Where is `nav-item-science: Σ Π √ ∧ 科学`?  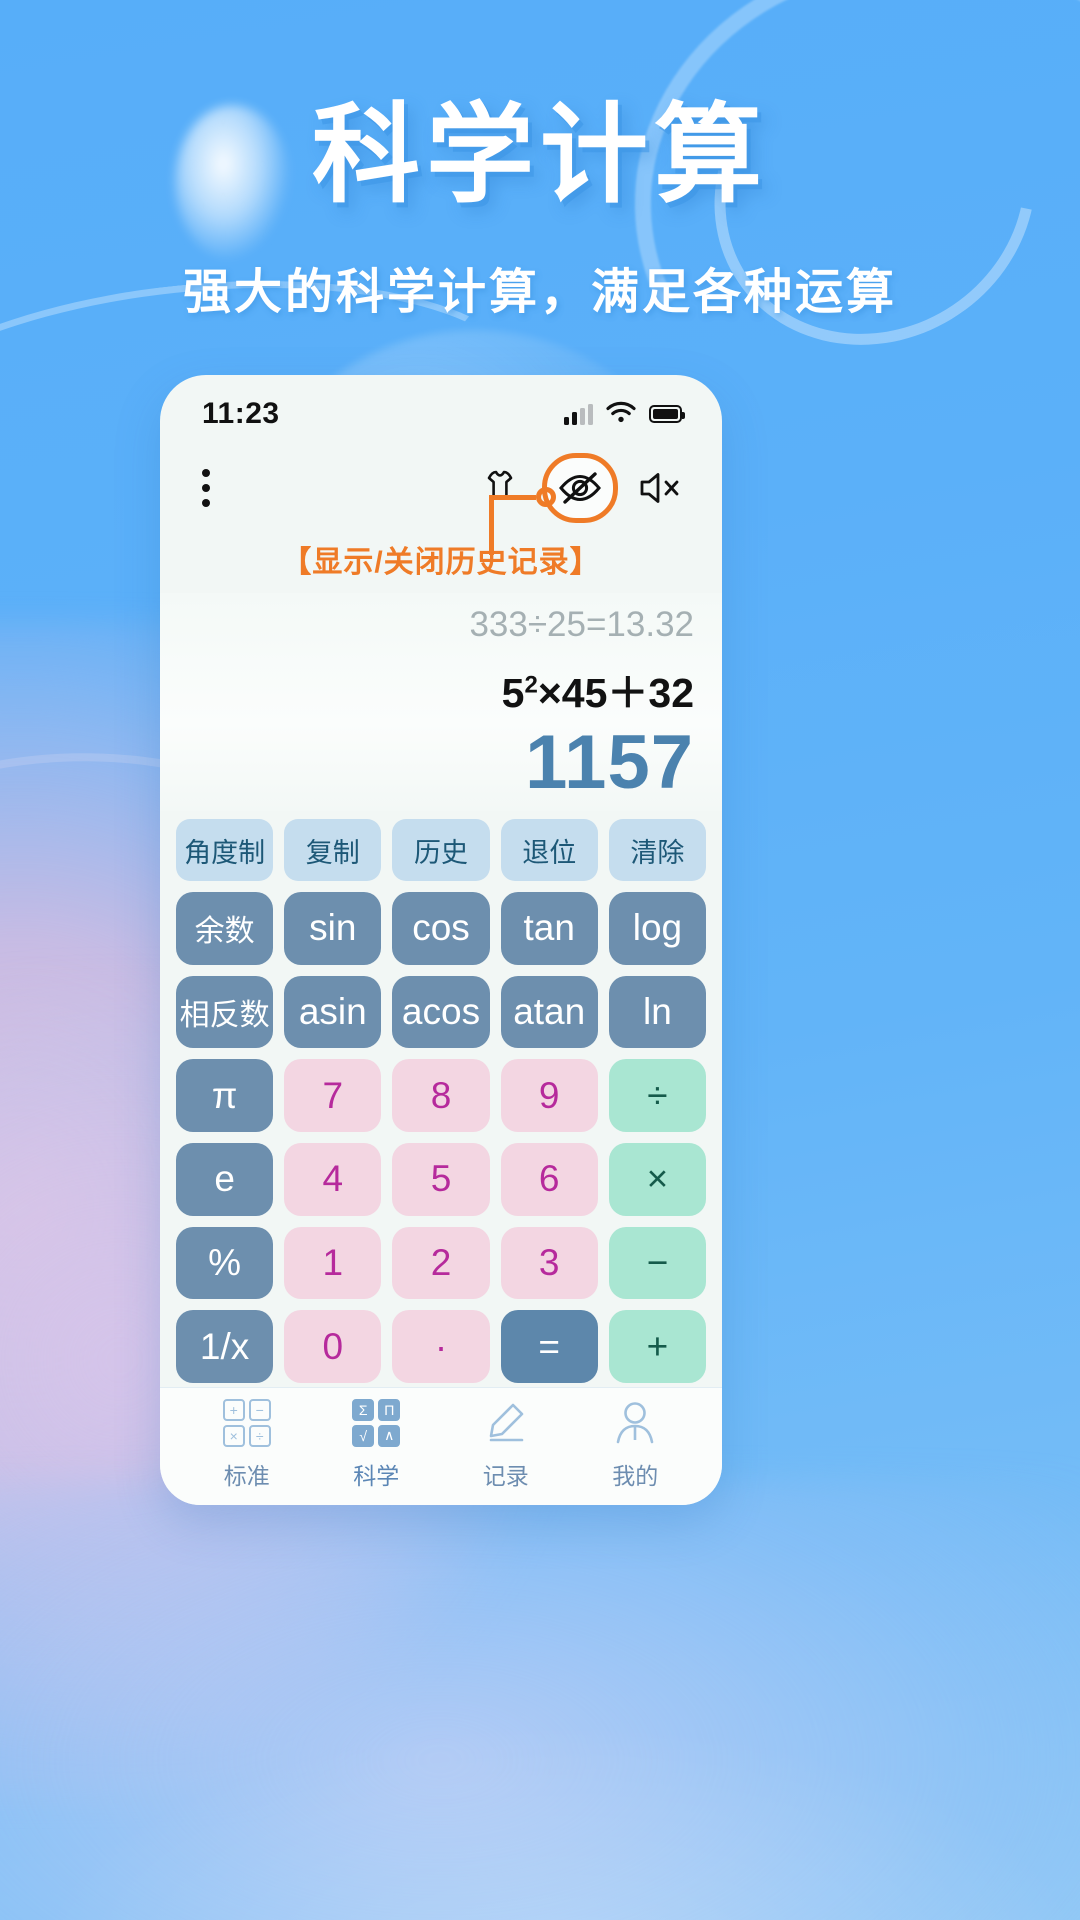 nav-item-science: Σ Π √ ∧ 科学 is located at coordinates (377, 1444).